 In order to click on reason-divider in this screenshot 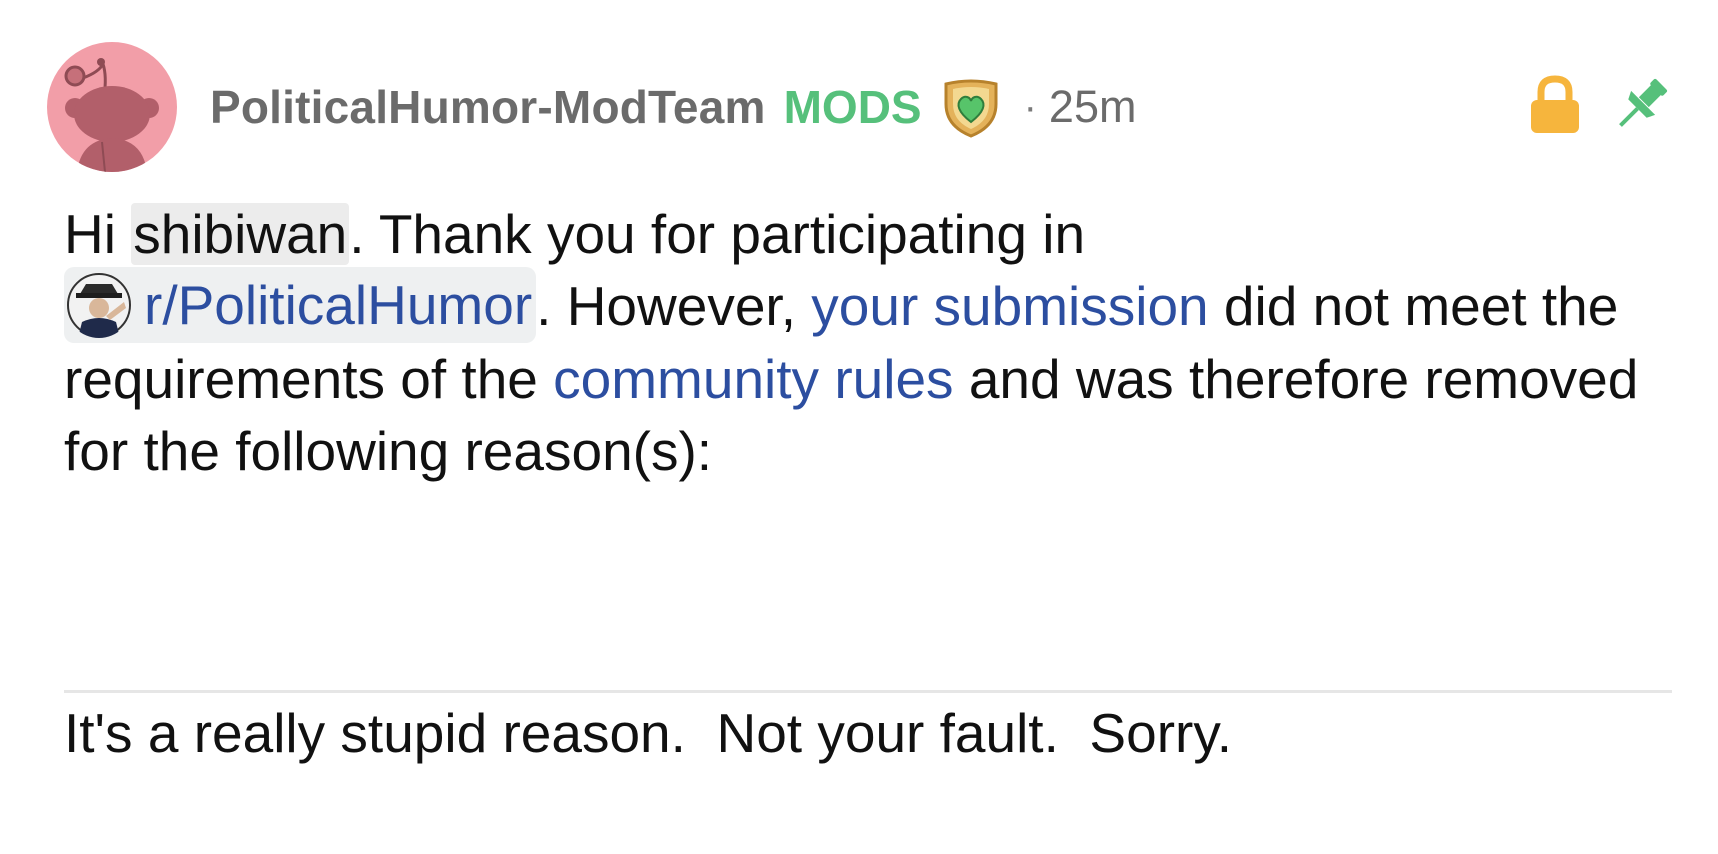, I will do `click(868, 691)`.